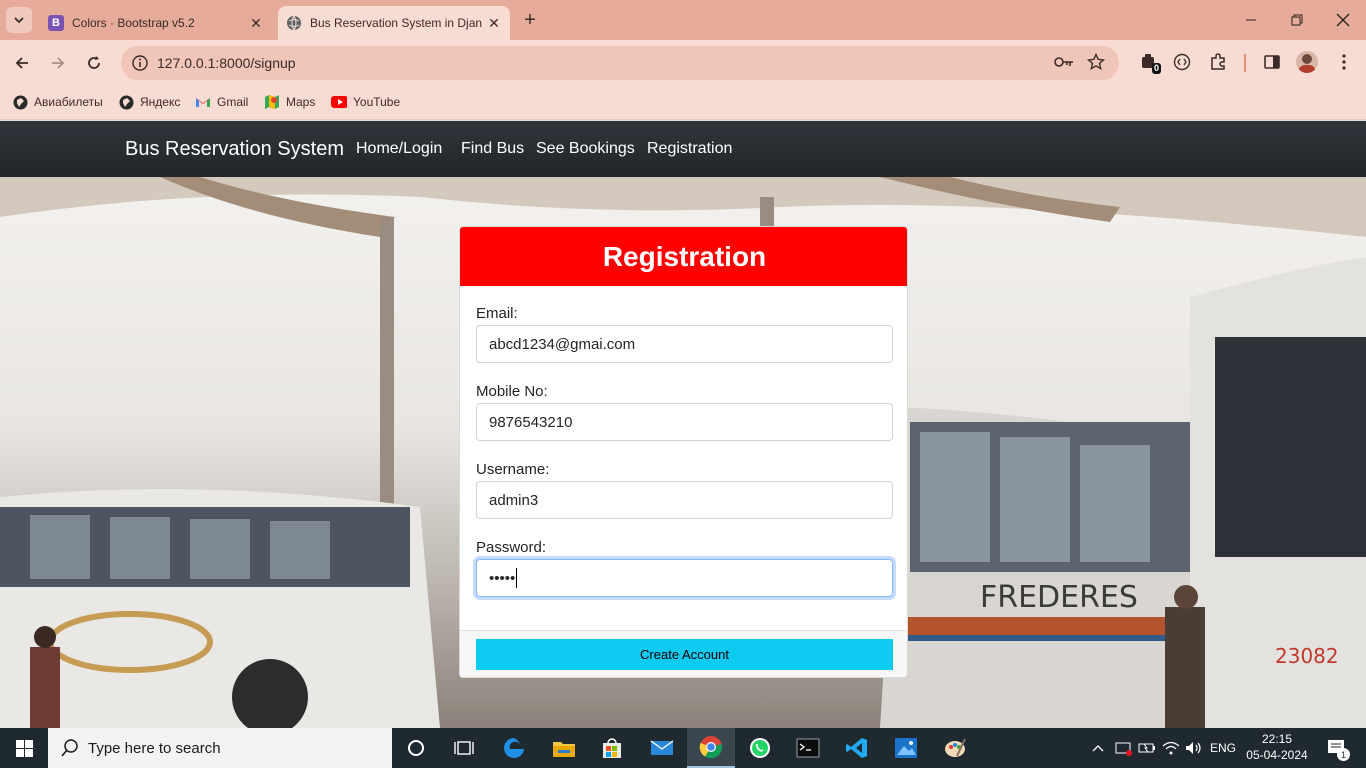  I want to click on username-field: admin3, so click(684, 500).